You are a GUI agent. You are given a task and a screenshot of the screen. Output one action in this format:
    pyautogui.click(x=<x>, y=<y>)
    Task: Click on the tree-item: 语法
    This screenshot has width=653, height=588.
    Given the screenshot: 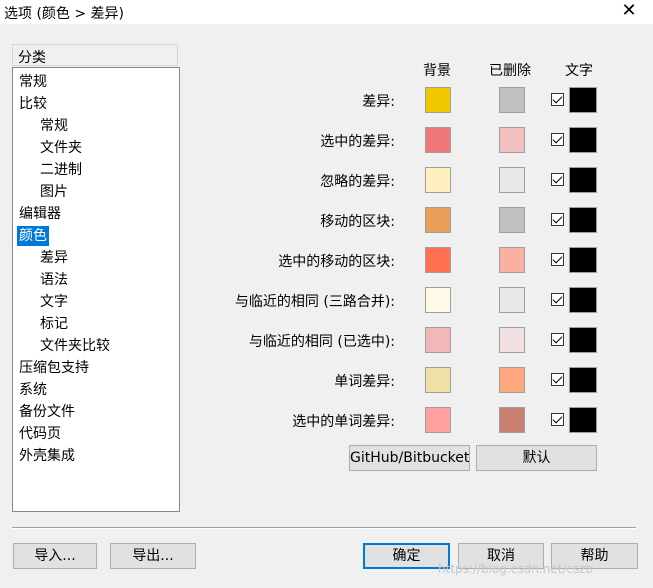 What is the action you would take?
    pyautogui.click(x=54, y=280)
    